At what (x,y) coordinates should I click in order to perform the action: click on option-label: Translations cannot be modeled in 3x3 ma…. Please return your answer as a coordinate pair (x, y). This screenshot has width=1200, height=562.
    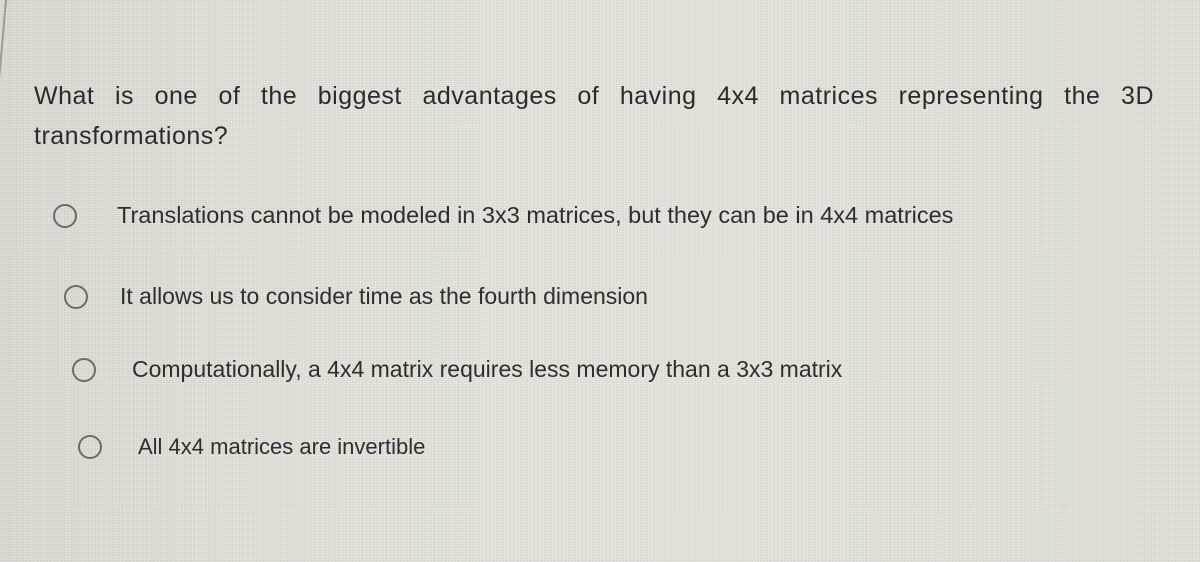
    Looking at the image, I should click on (535, 215).